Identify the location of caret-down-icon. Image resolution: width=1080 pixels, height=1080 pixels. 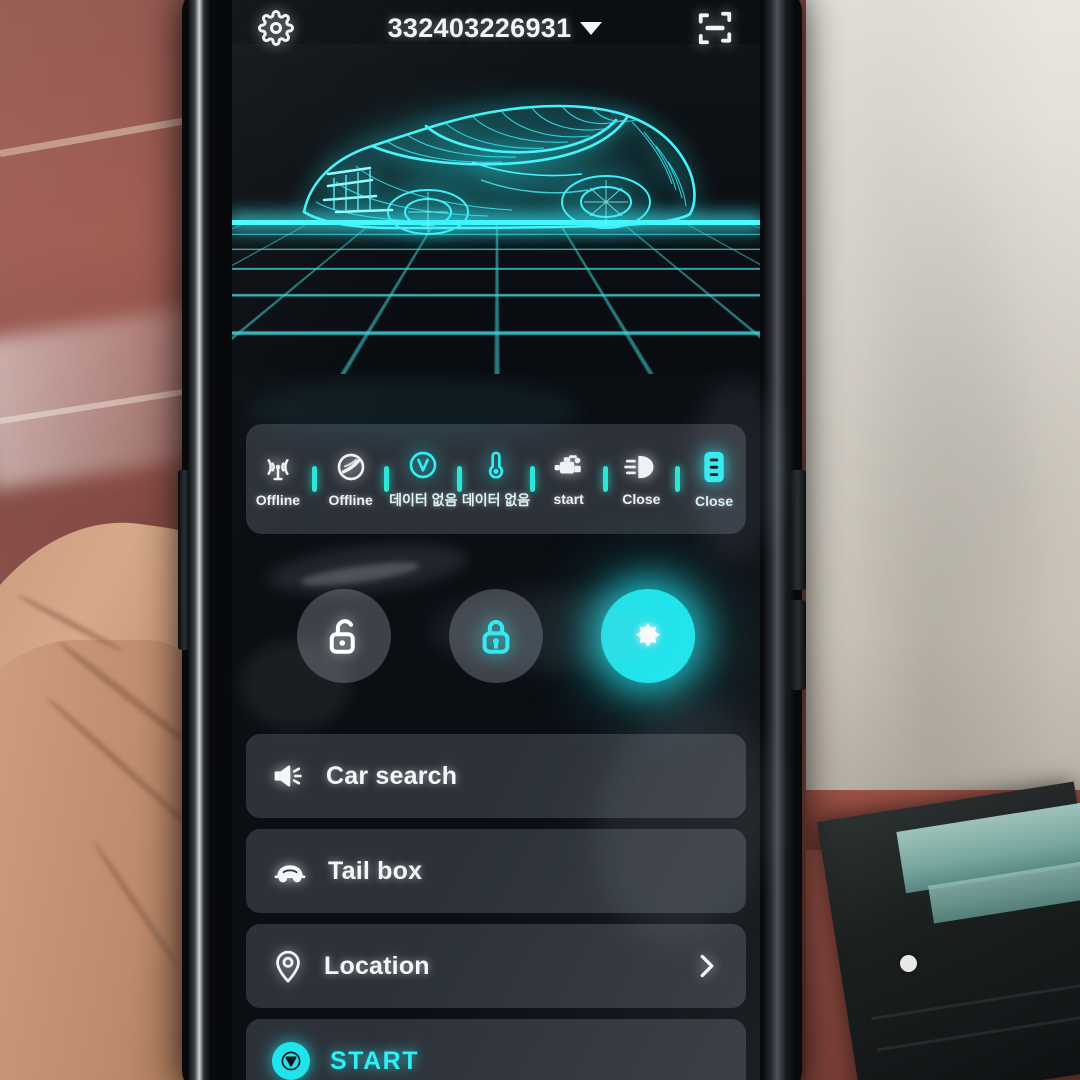
(591, 28).